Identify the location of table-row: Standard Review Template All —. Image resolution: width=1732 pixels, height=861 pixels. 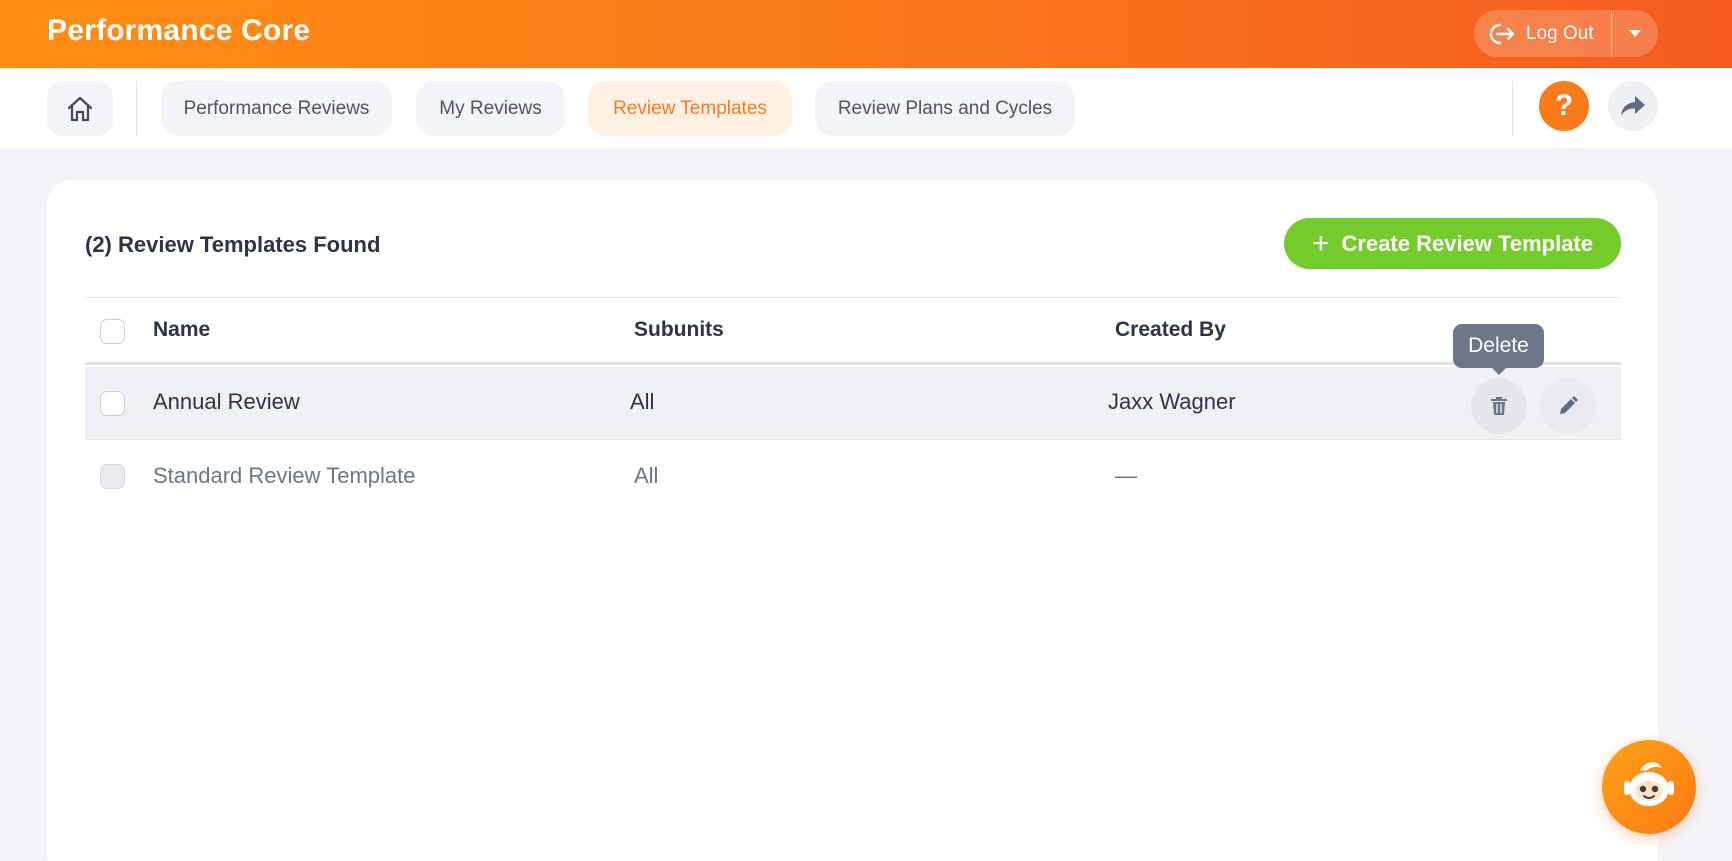
(853, 477).